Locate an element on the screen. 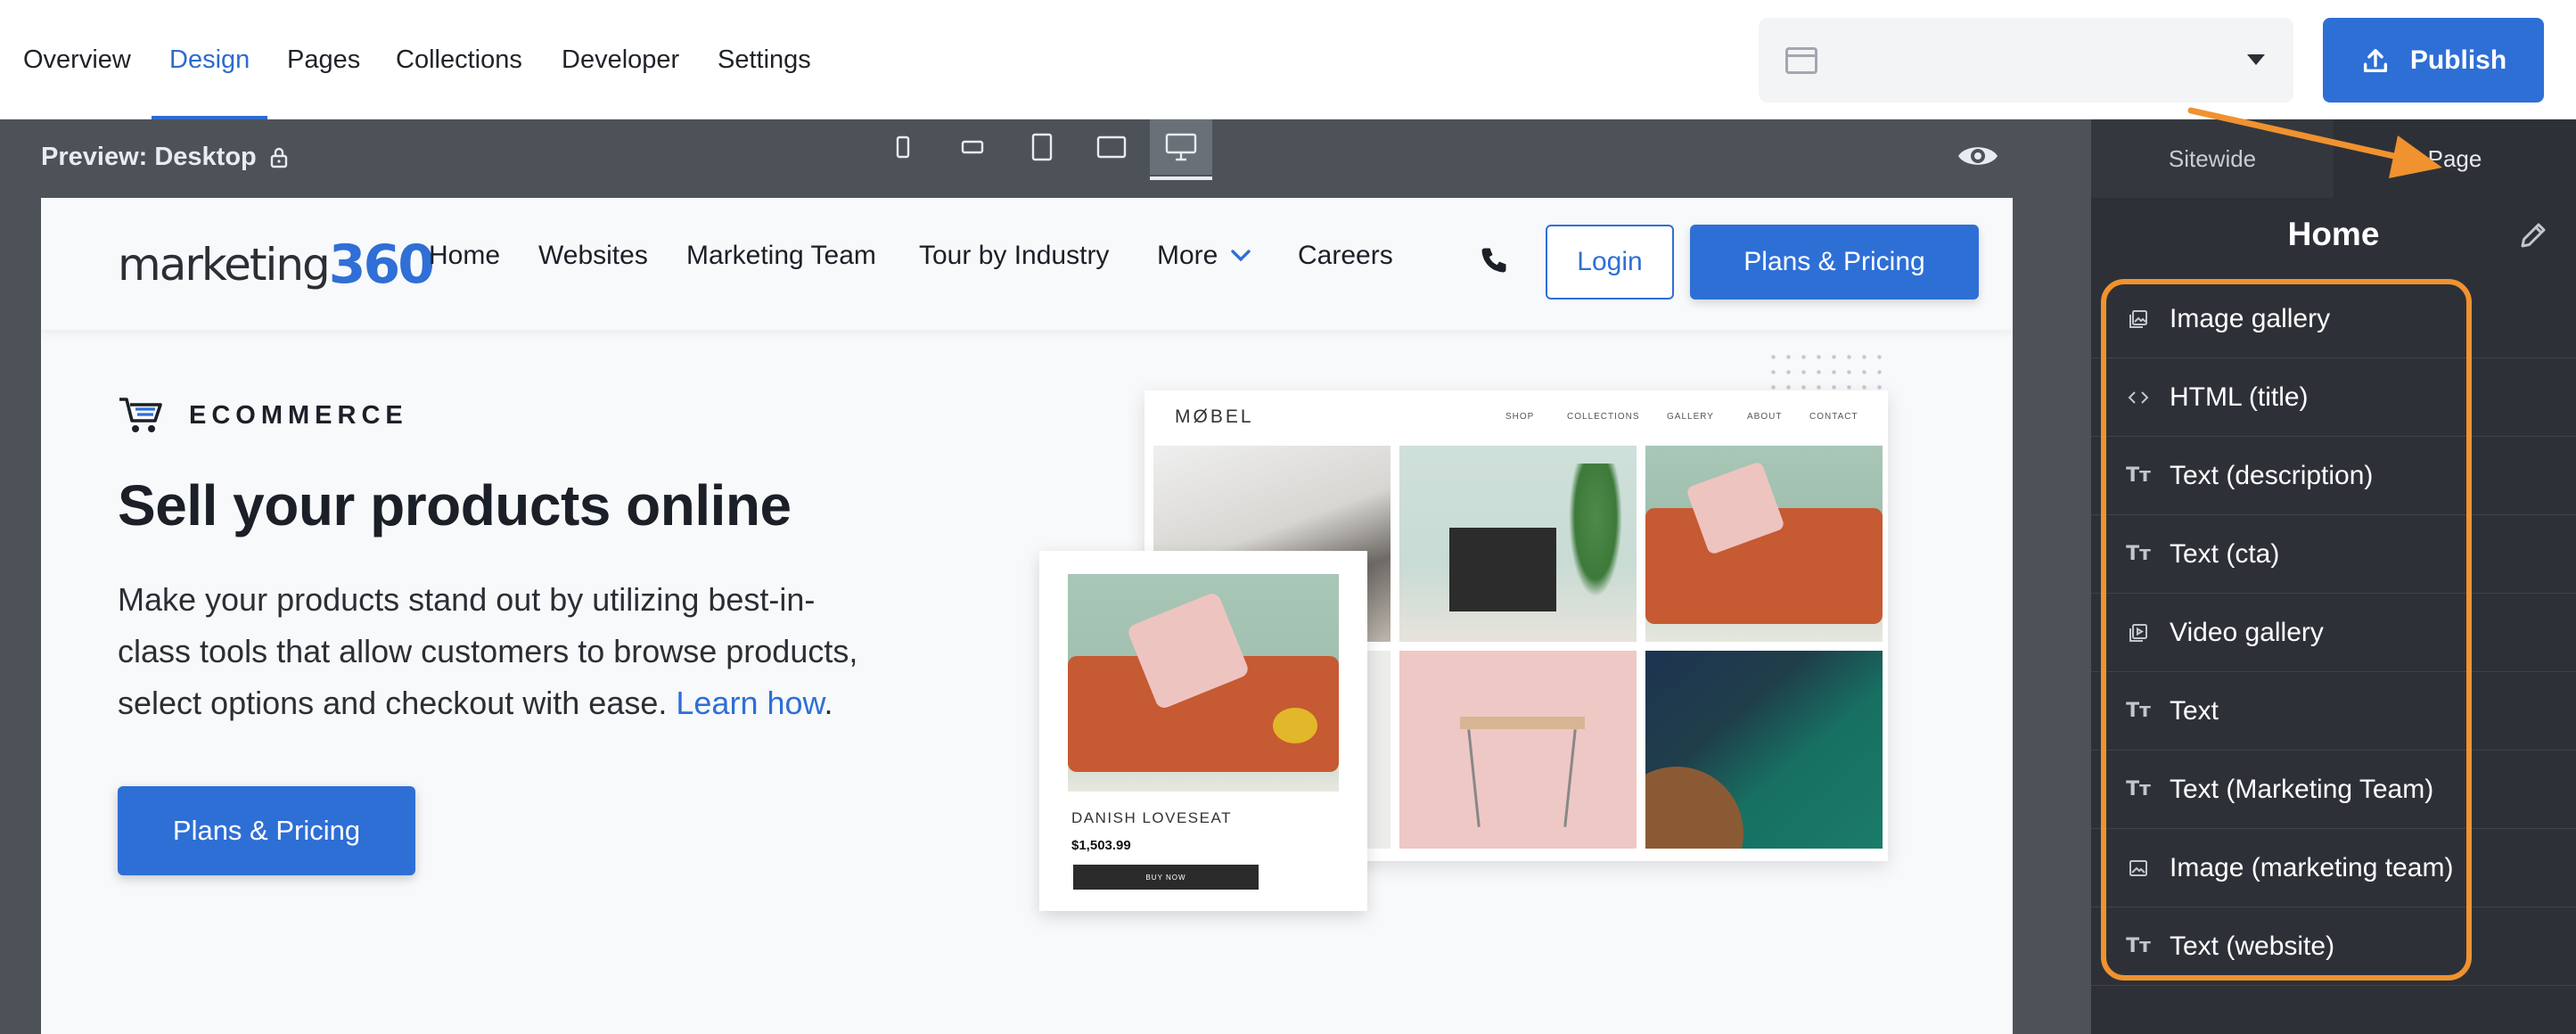 The height and width of the screenshot is (1034, 2576). section-item-text-description: Tт Text (description) is located at coordinates (2333, 476).